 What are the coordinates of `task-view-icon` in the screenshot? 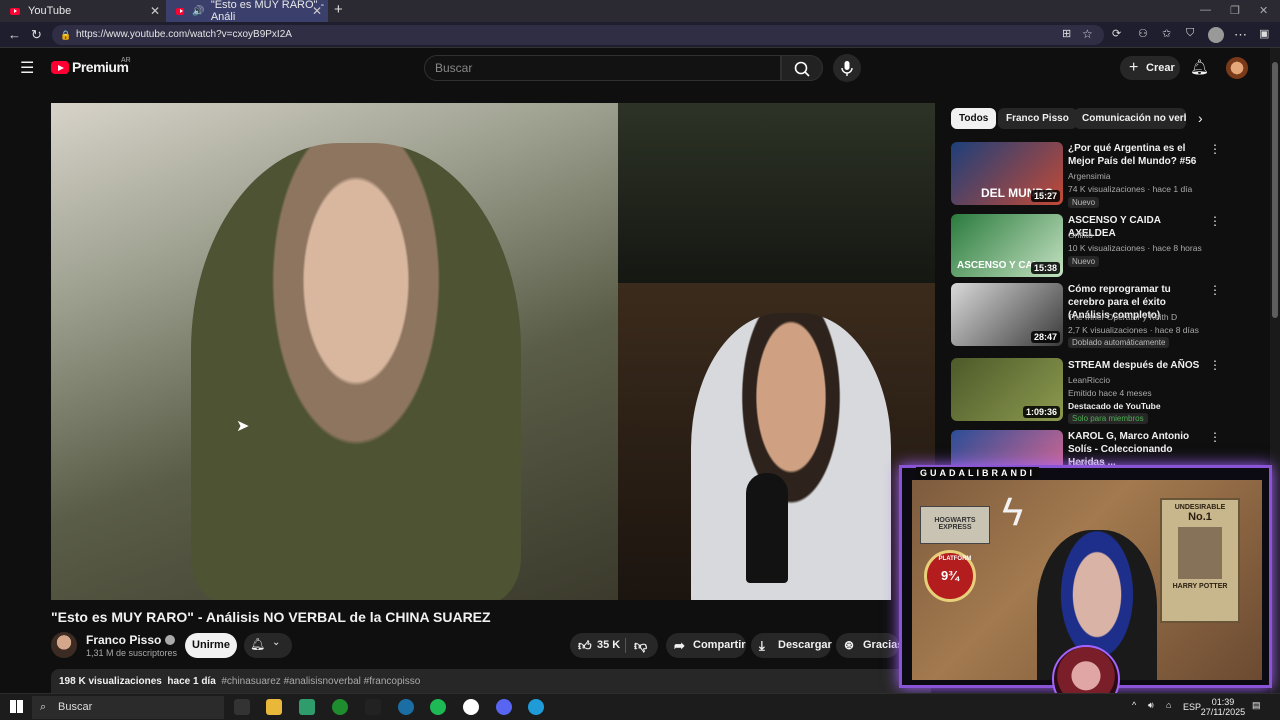 It's located at (242, 707).